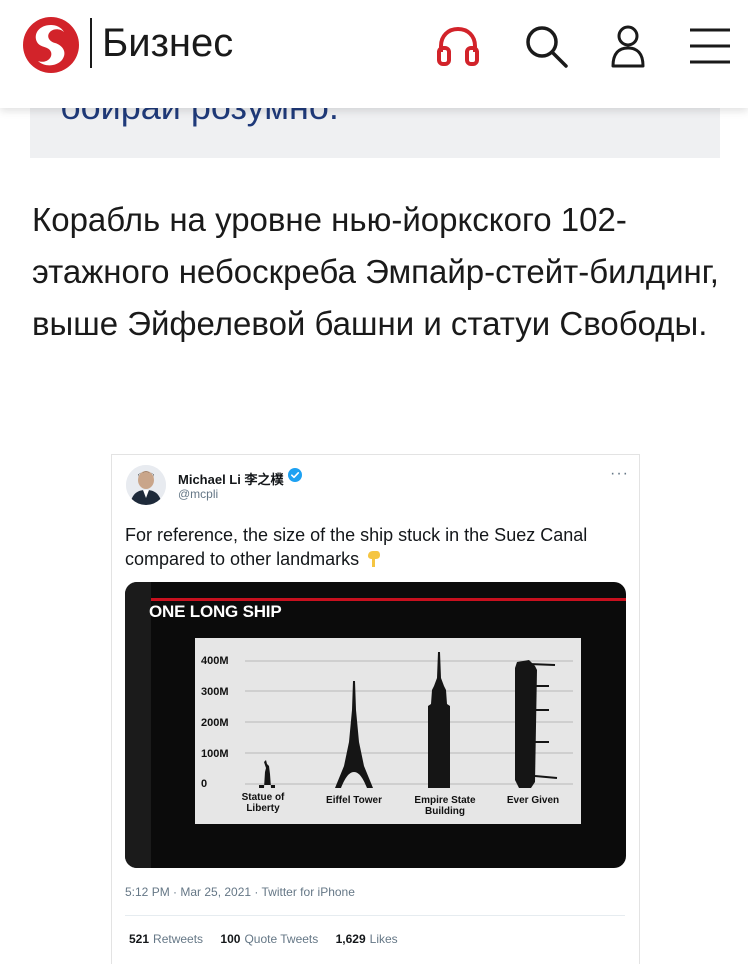  I want to click on likes-label: Likes, so click(383, 939).